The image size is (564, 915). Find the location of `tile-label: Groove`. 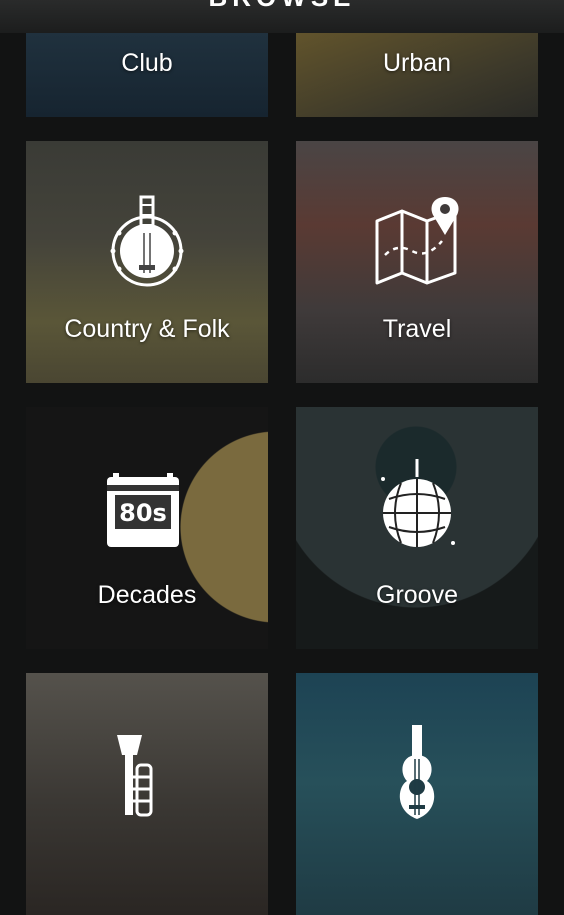

tile-label: Groove is located at coordinates (417, 595).